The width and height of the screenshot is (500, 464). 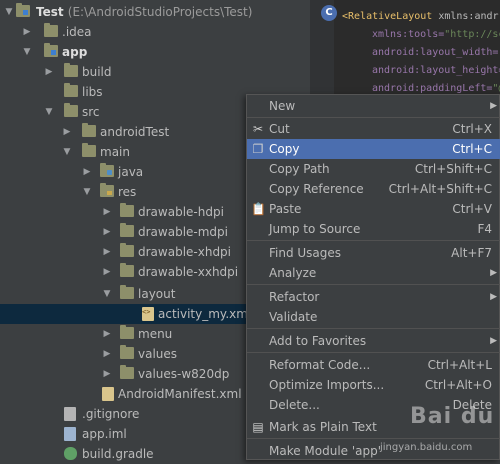 I want to click on tree-item-label: res, so click(x=127, y=192).